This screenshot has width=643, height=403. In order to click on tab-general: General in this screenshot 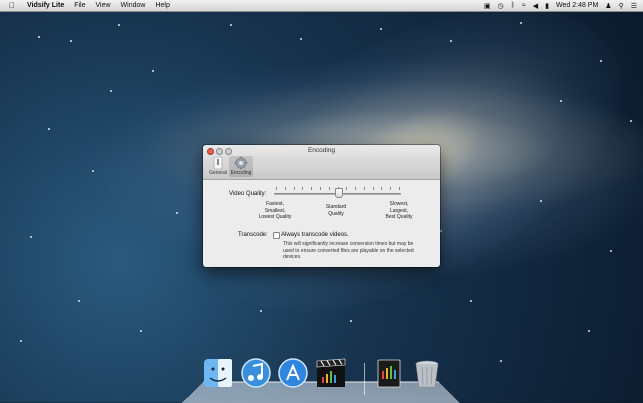, I will do `click(218, 166)`.